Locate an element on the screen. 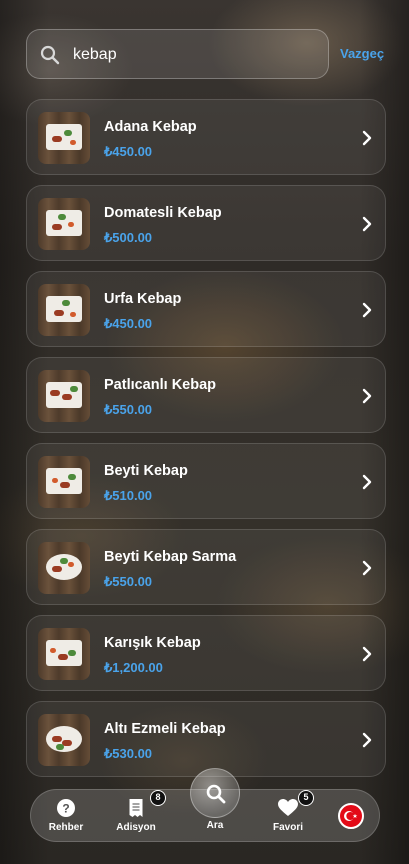 This screenshot has width=409, height=864. list-item: Adana Kebap ₺450.00 is located at coordinates (206, 137).